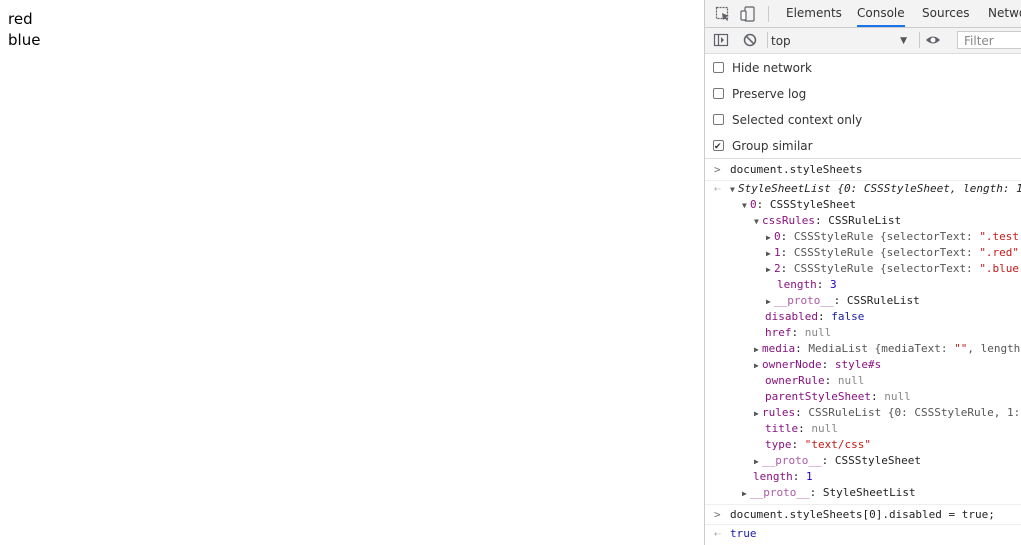  Describe the element at coordinates (817, 365) in the screenshot. I see `tree-item: ▶ ownerNode: style#s` at that location.